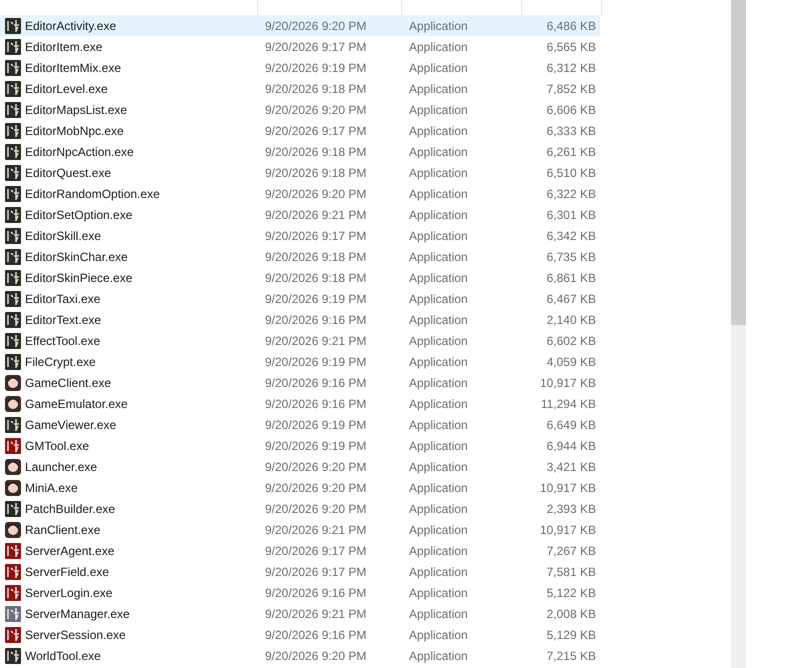 Image resolution: width=788 pixels, height=668 pixels. I want to click on file-row: EditorSkinPiece.exe 9/20/2026 9:18 PM Application 6,861 KB, so click(300, 277).